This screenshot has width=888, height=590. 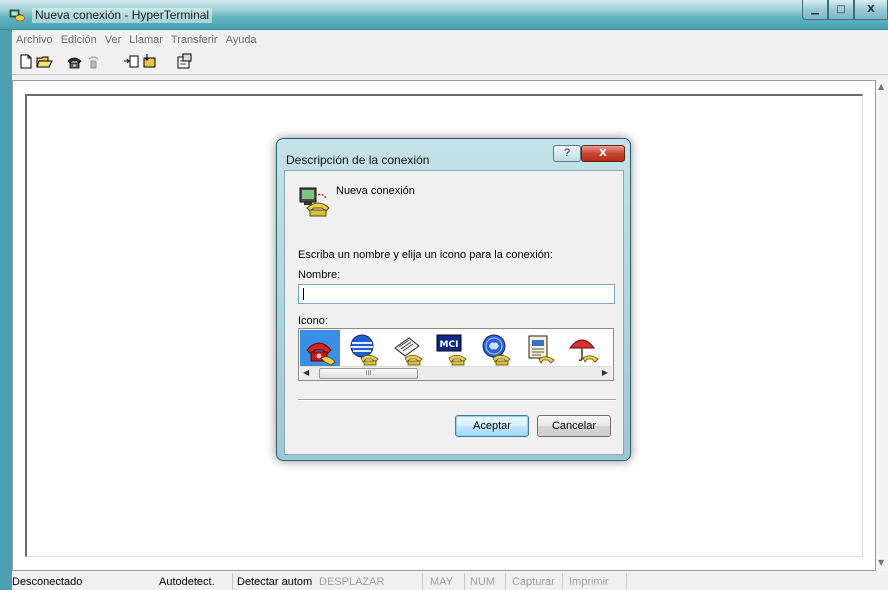 I want to click on dialog-close-button: X, so click(x=603, y=153).